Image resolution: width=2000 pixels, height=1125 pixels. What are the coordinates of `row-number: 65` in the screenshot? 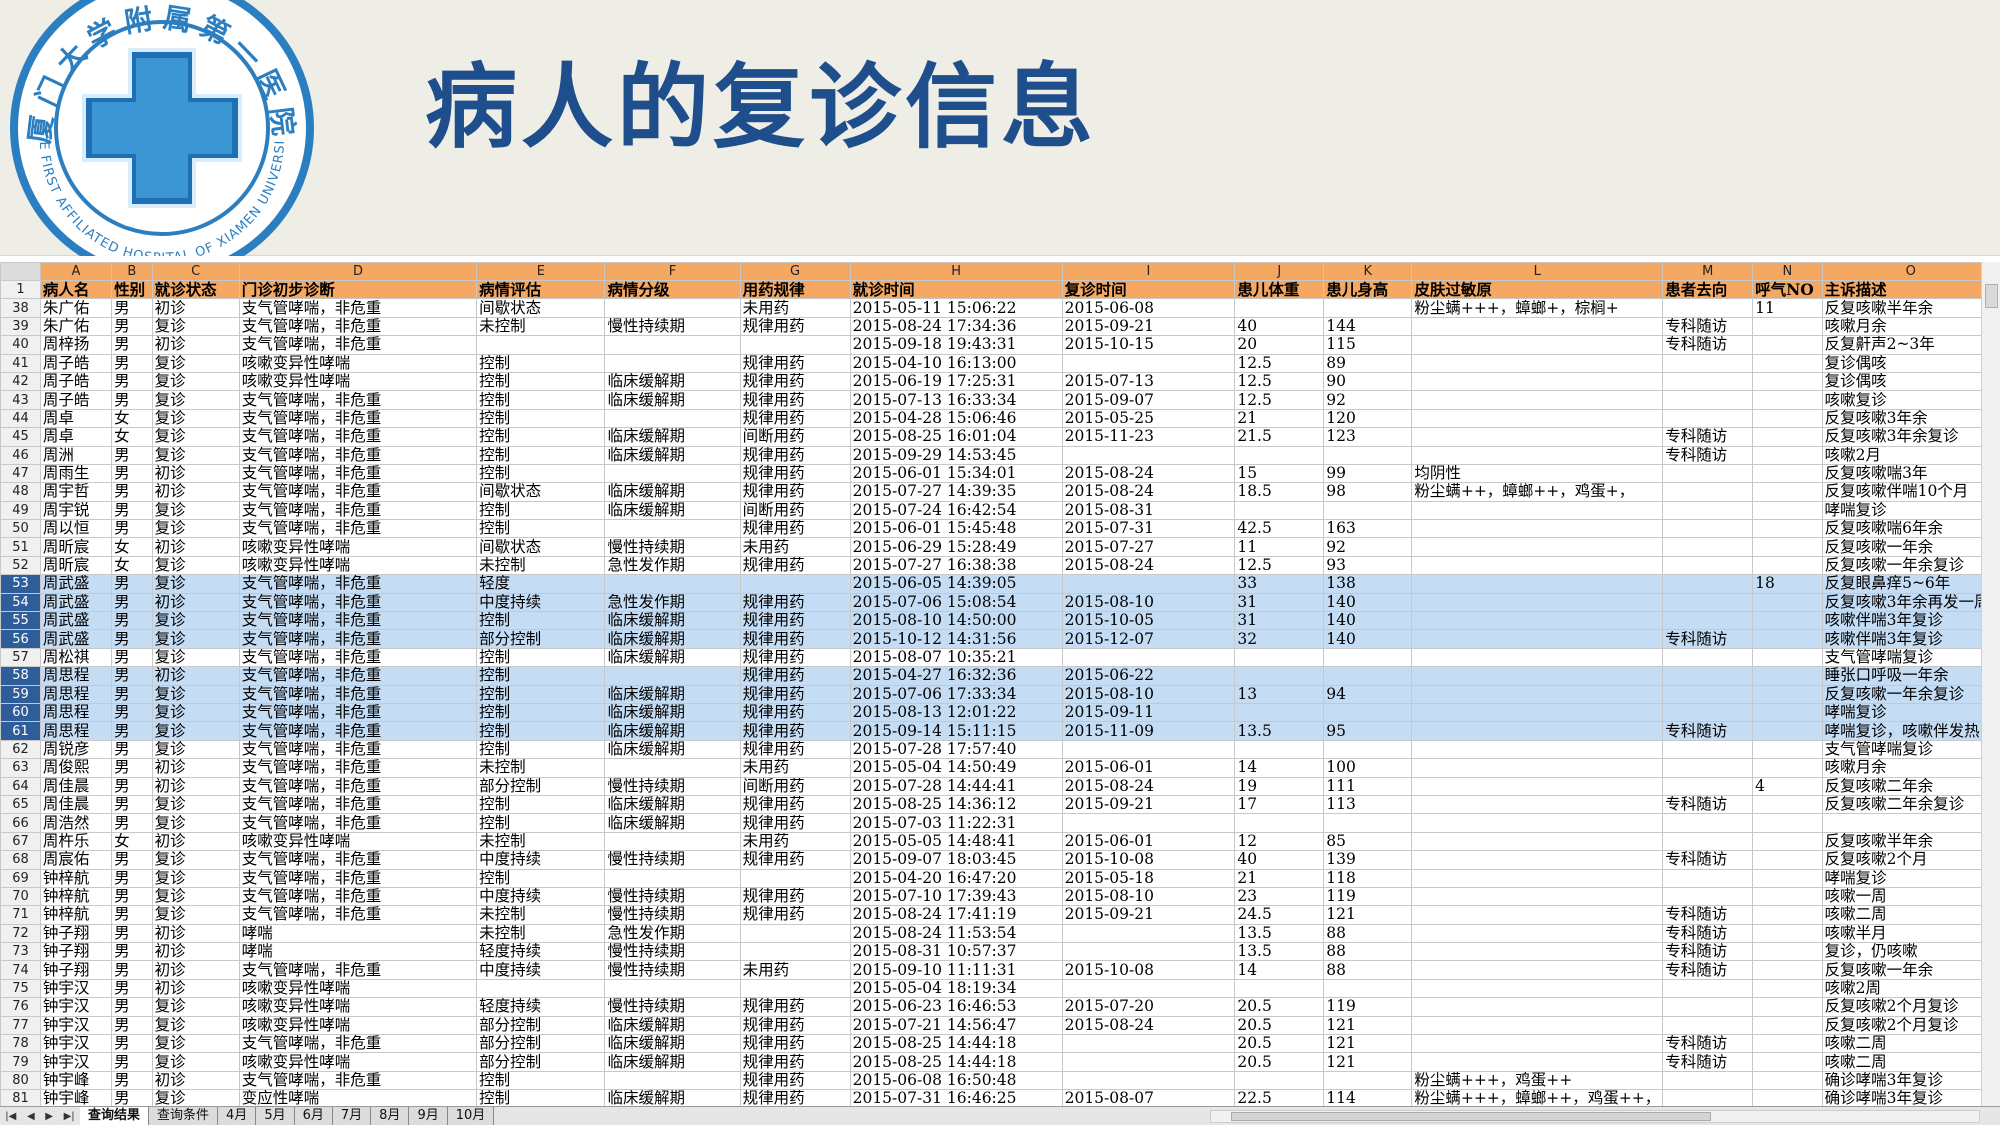 It's located at (20, 804).